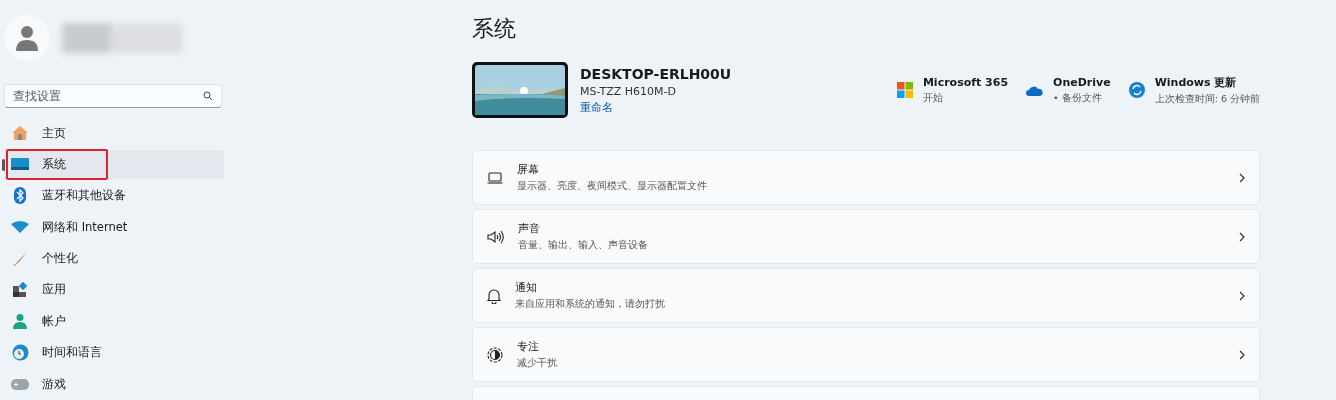  I want to click on nav-label: 主页, so click(54, 133).